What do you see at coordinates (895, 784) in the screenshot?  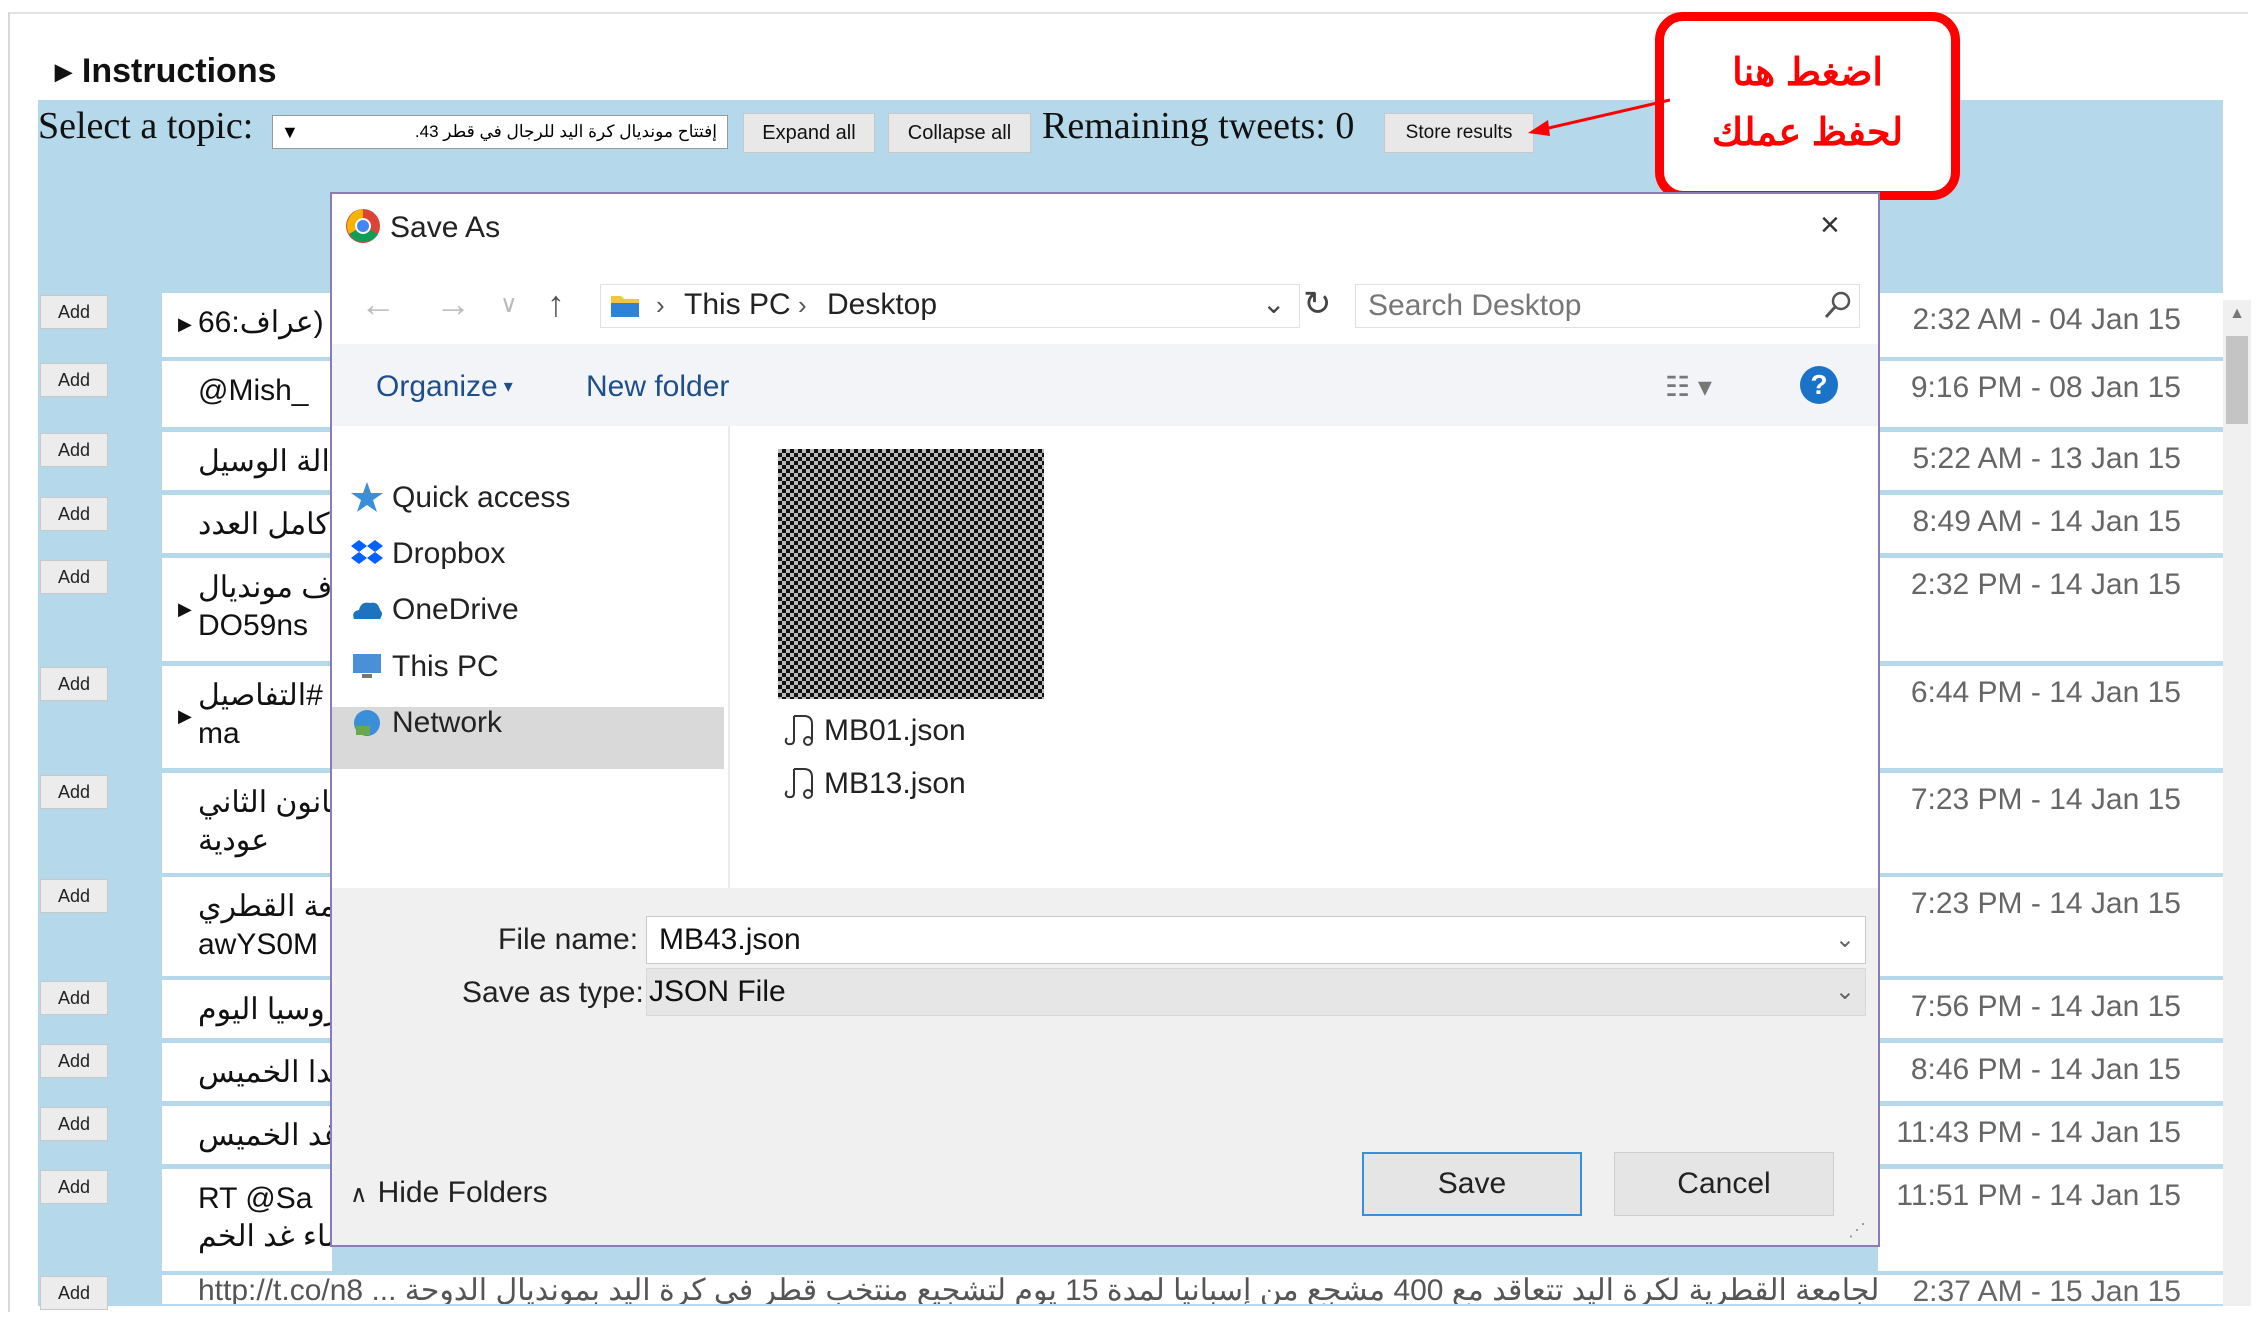 I see `file-item-mb13: MB13.json` at bounding box center [895, 784].